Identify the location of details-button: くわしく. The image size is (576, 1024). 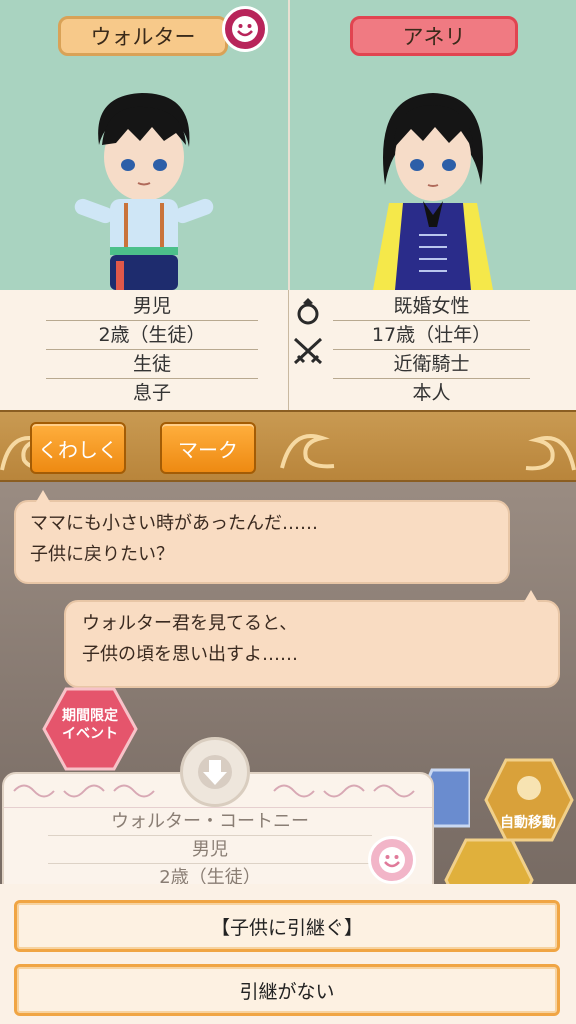
(78, 448).